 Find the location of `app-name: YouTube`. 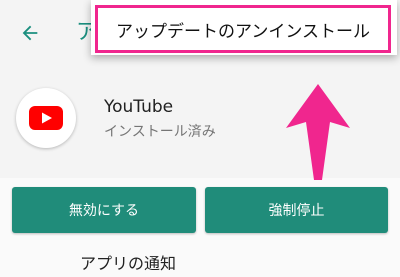

app-name: YouTube is located at coordinates (139, 107).